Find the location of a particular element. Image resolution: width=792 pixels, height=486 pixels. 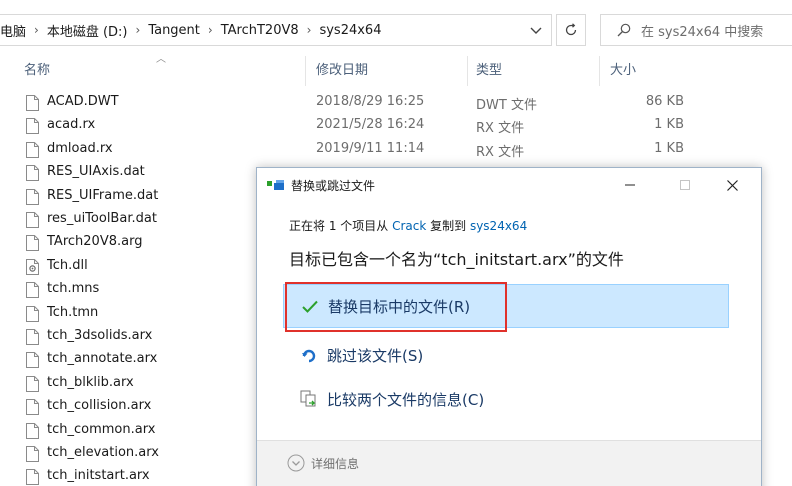

search-input: 在 sys24x64 中搜索 is located at coordinates (696, 30).